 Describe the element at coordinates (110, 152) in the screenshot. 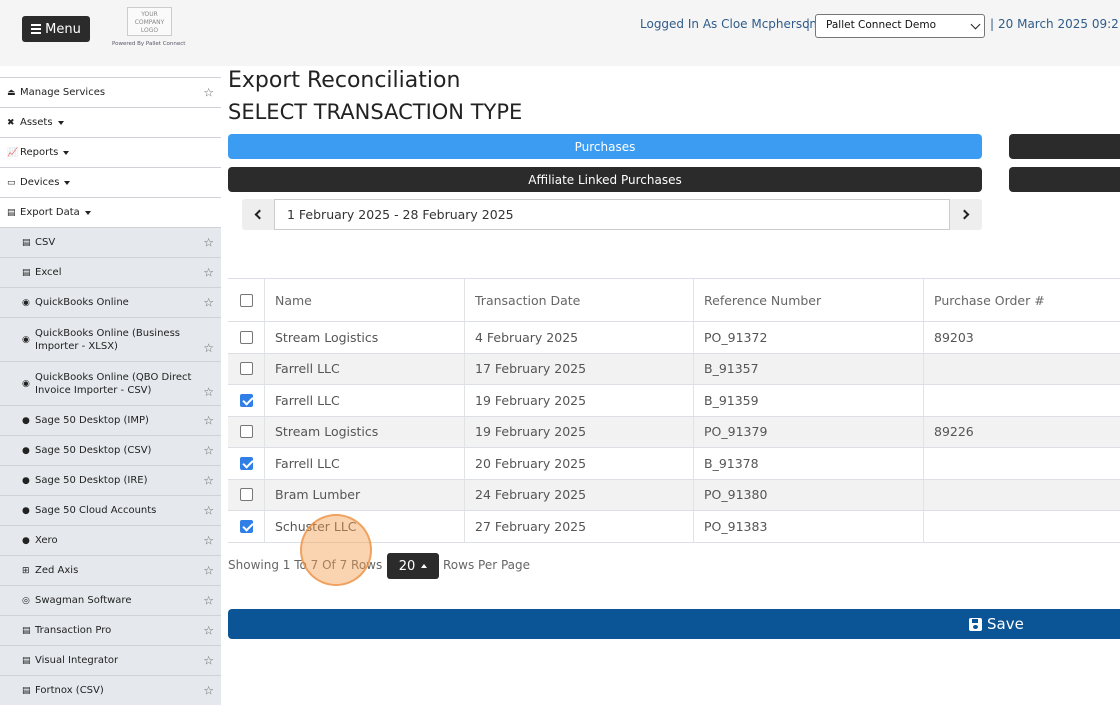

I see `sidebar-item: 📈 Reports` at that location.